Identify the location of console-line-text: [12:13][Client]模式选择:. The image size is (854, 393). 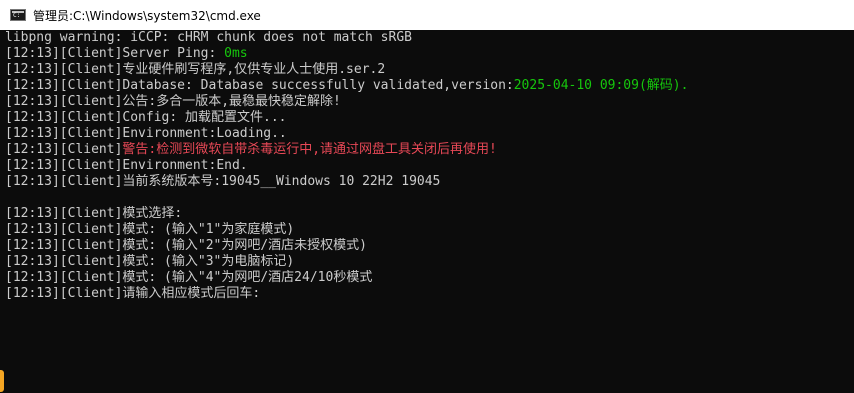
(94, 213).